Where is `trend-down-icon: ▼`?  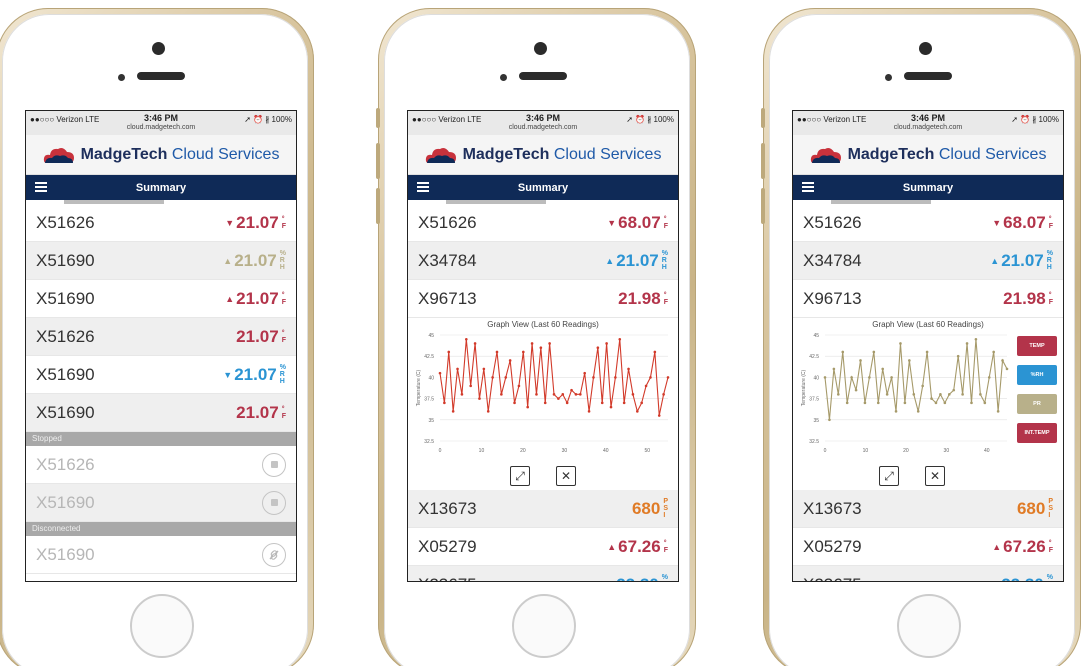 trend-down-icon: ▼ is located at coordinates (997, 222).